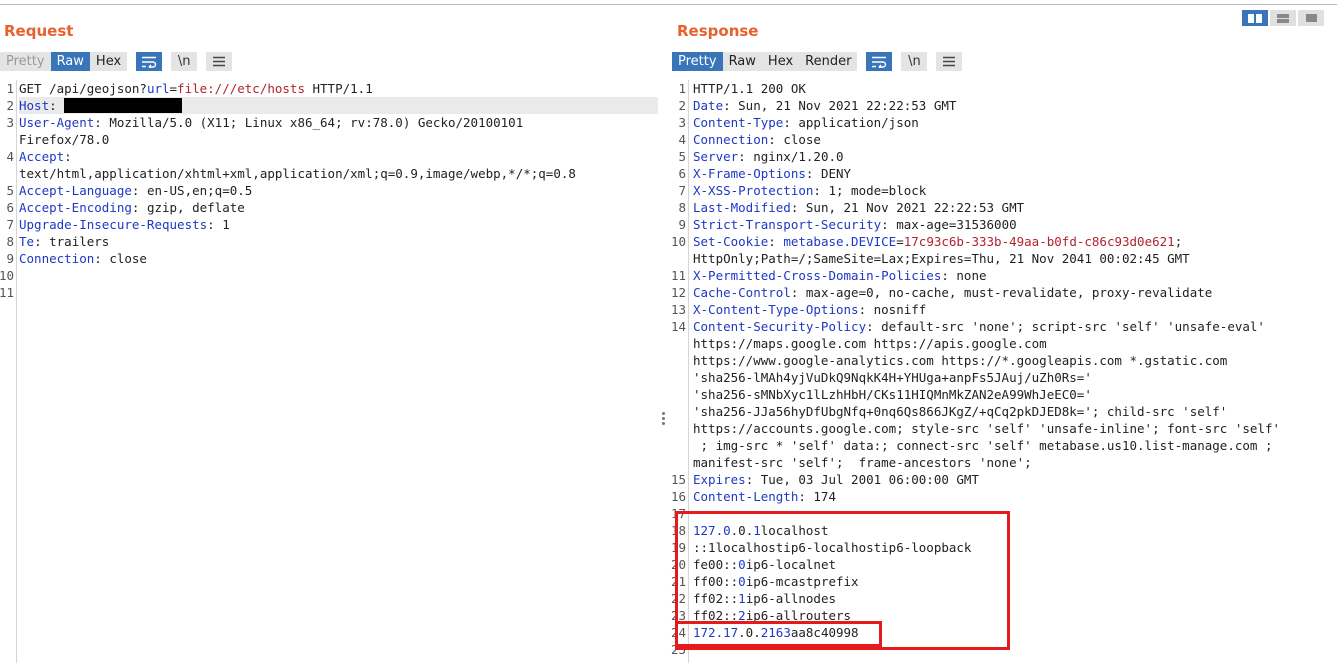  What do you see at coordinates (7, 292) in the screenshot?
I see `line-number: 11` at bounding box center [7, 292].